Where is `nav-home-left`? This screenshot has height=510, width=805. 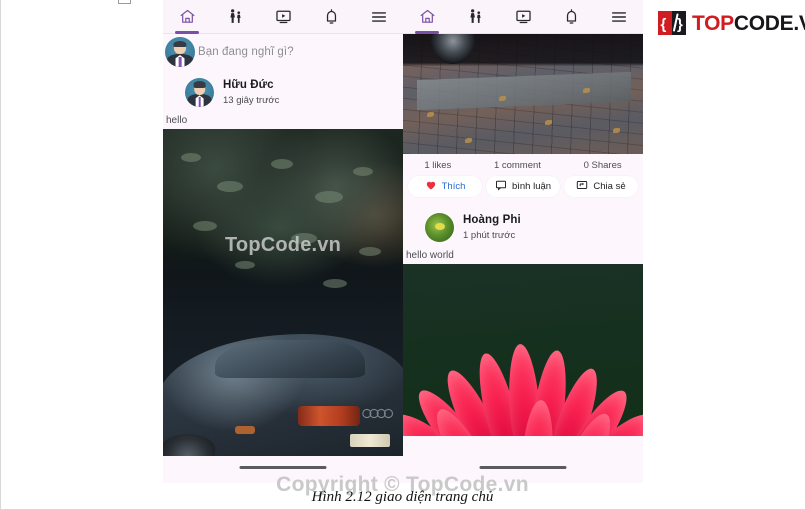
nav-home-left is located at coordinates (187, 17).